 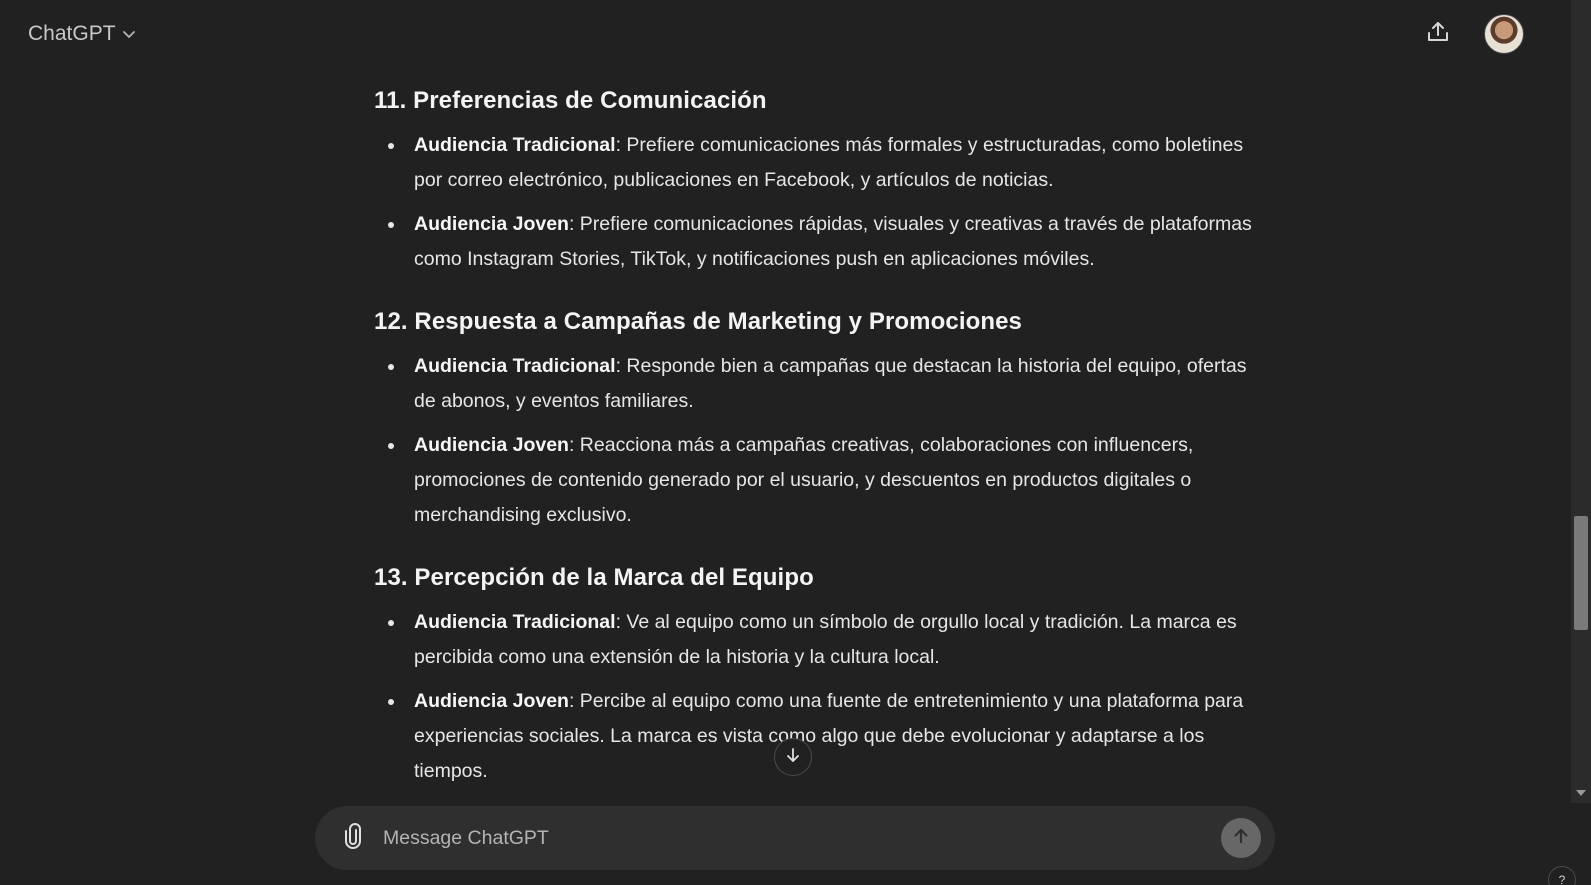 I want to click on paperclip-icon, so click(x=353, y=838).